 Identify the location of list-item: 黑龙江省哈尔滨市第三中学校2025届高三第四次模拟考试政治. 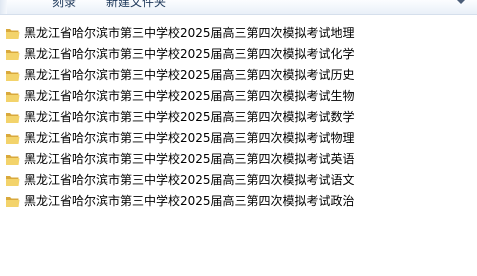
(238, 201).